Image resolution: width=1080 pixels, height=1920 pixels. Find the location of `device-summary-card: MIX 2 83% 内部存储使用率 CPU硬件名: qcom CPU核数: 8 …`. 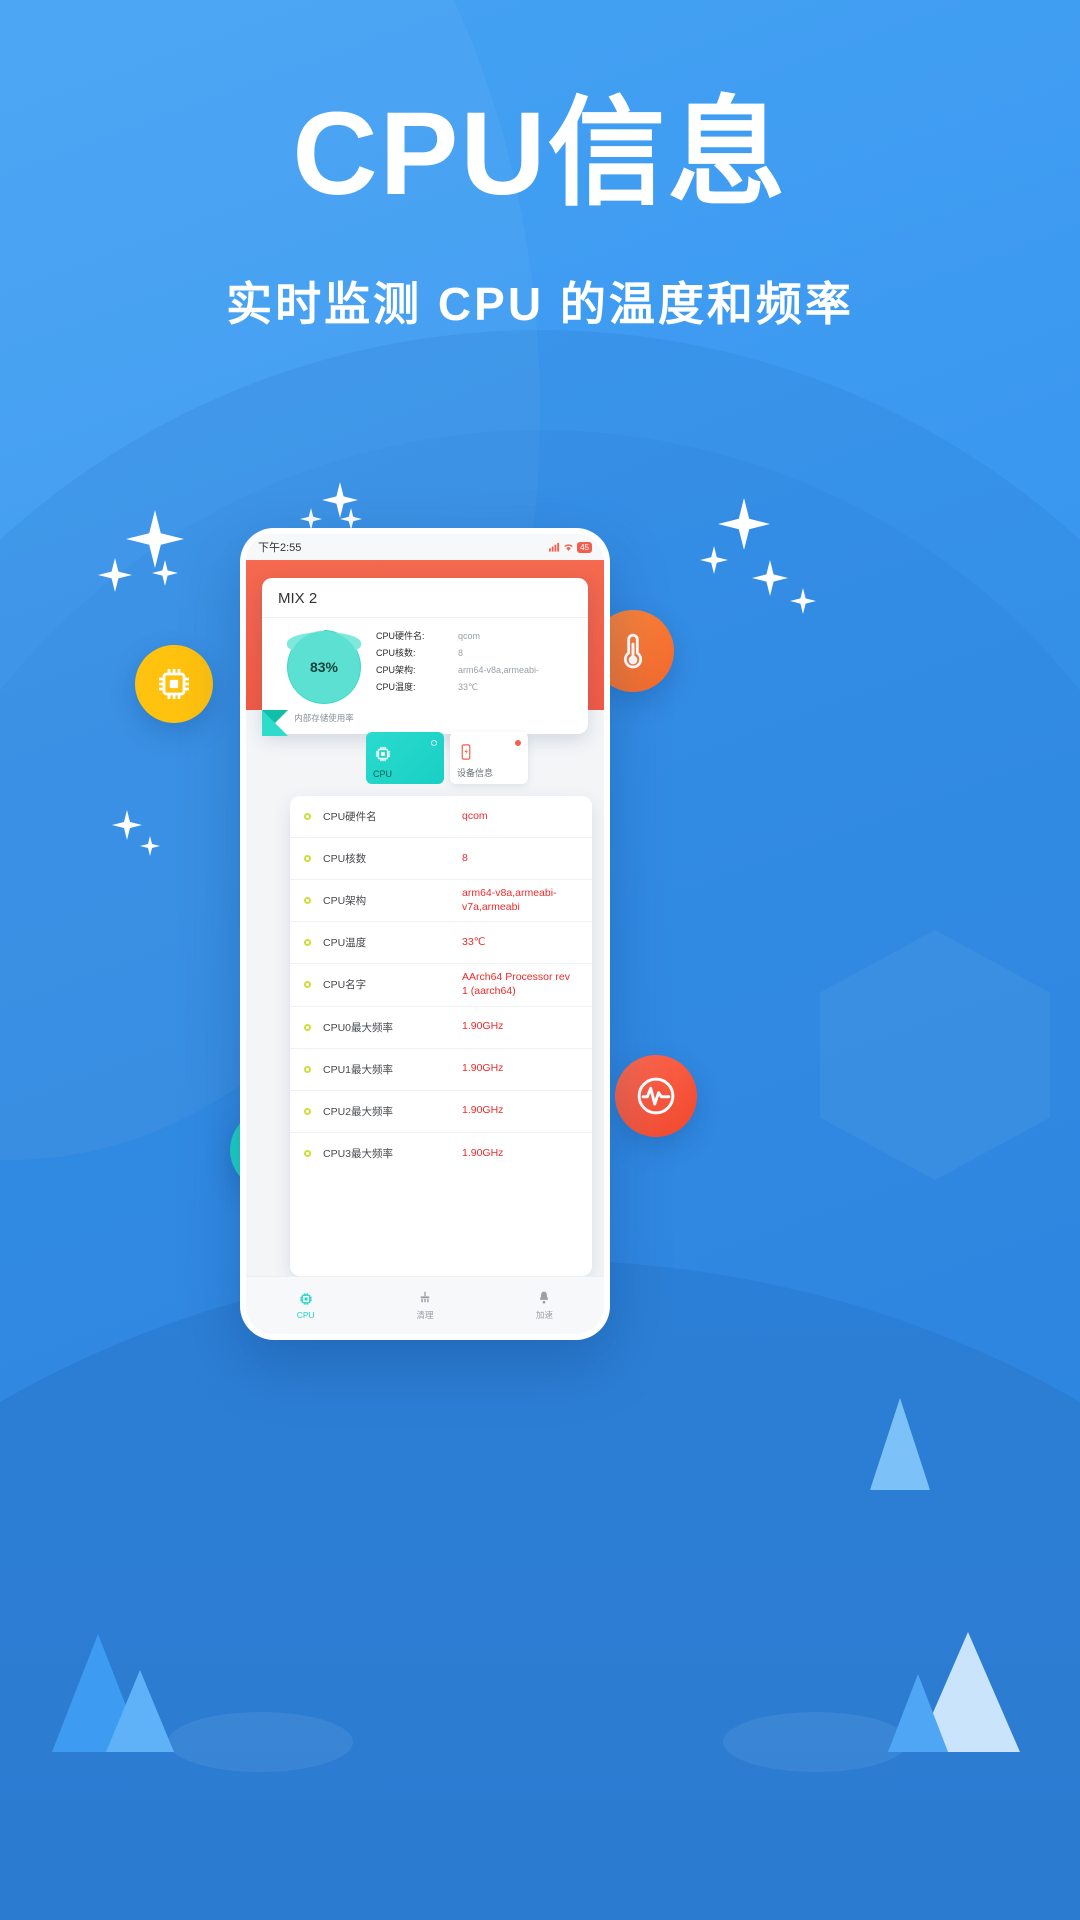

device-summary-card: MIX 2 83% 内部存储使用率 CPU硬件名: qcom CPU核数: 8 … is located at coordinates (425, 656).